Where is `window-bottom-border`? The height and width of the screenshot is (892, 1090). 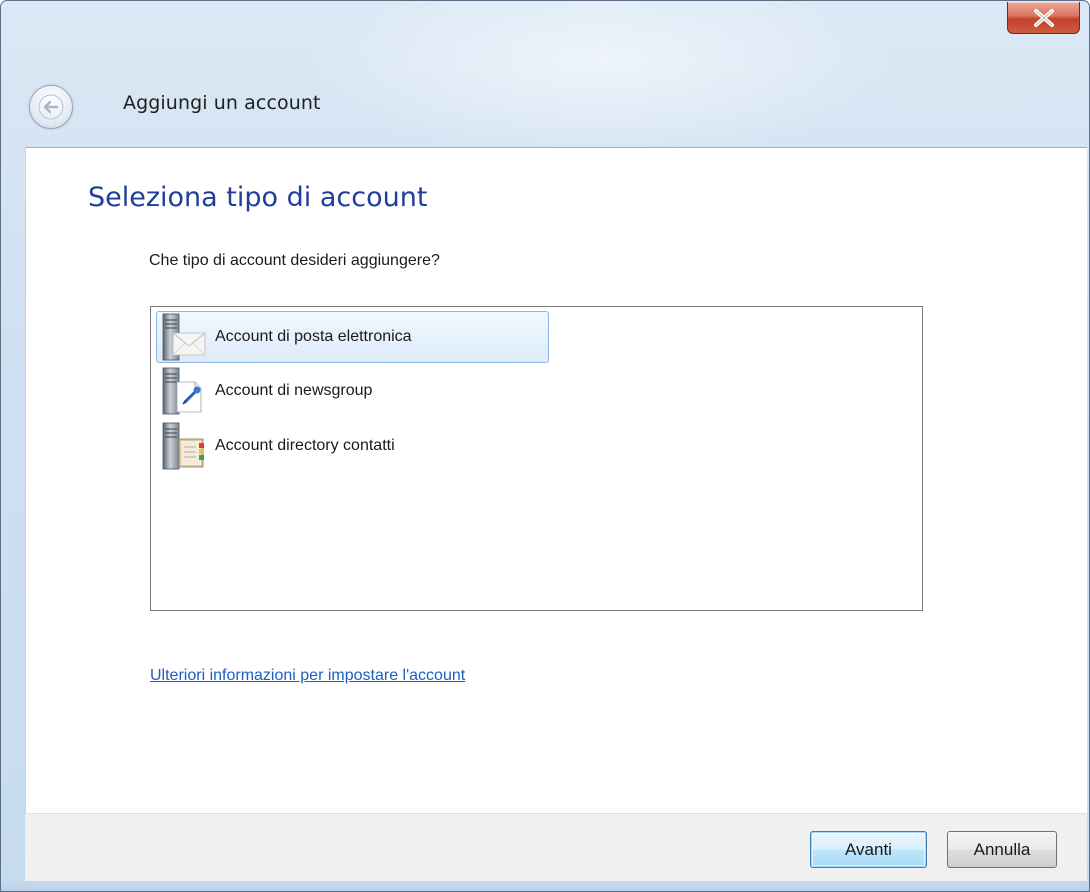
window-bottom-border is located at coordinates (545, 886).